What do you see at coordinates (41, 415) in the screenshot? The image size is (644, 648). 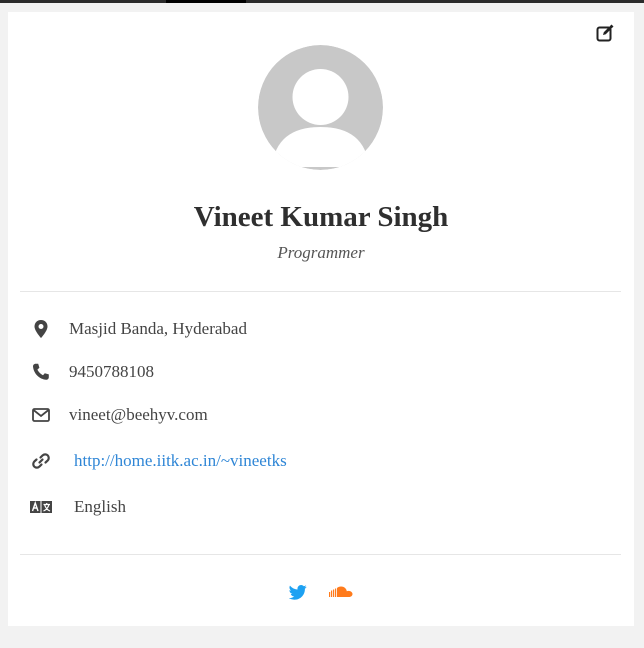 I see `envelope-icon` at bounding box center [41, 415].